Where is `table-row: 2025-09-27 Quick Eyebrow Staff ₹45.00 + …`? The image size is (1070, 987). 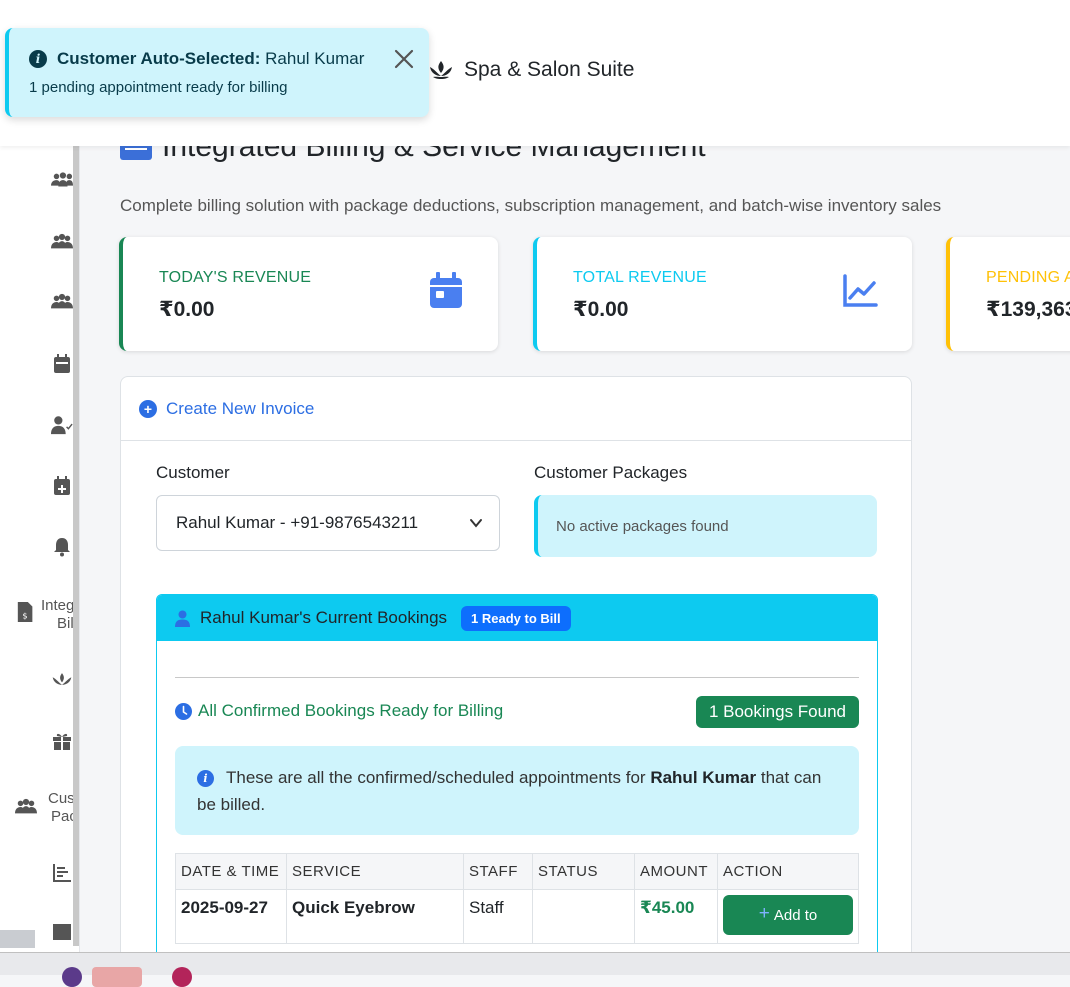 table-row: 2025-09-27 Quick Eyebrow Staff ₹45.00 + … is located at coordinates (517, 916).